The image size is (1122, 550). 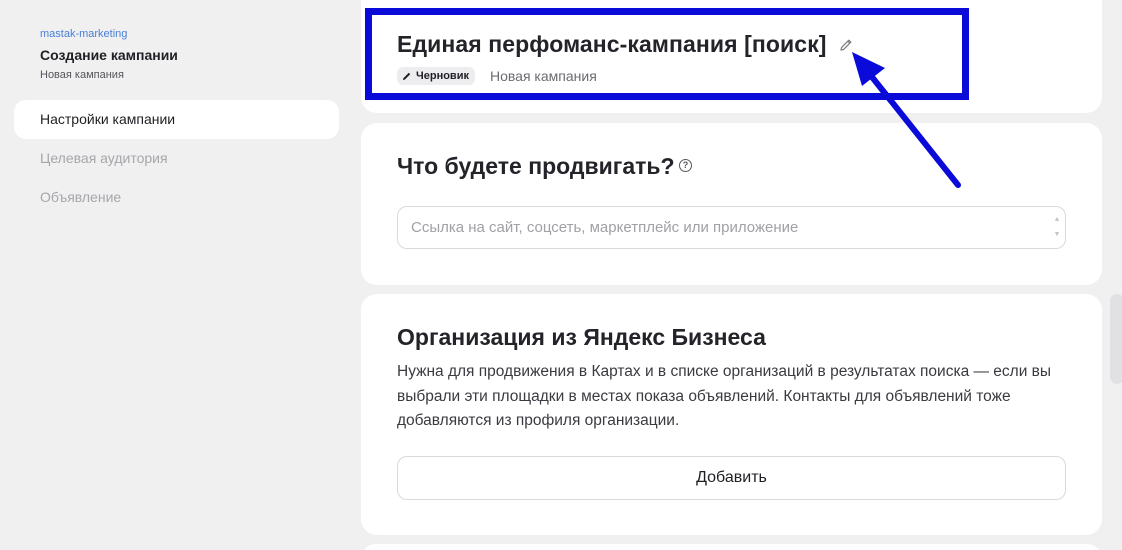 What do you see at coordinates (731, 227) in the screenshot?
I see `promote-url-input` at bounding box center [731, 227].